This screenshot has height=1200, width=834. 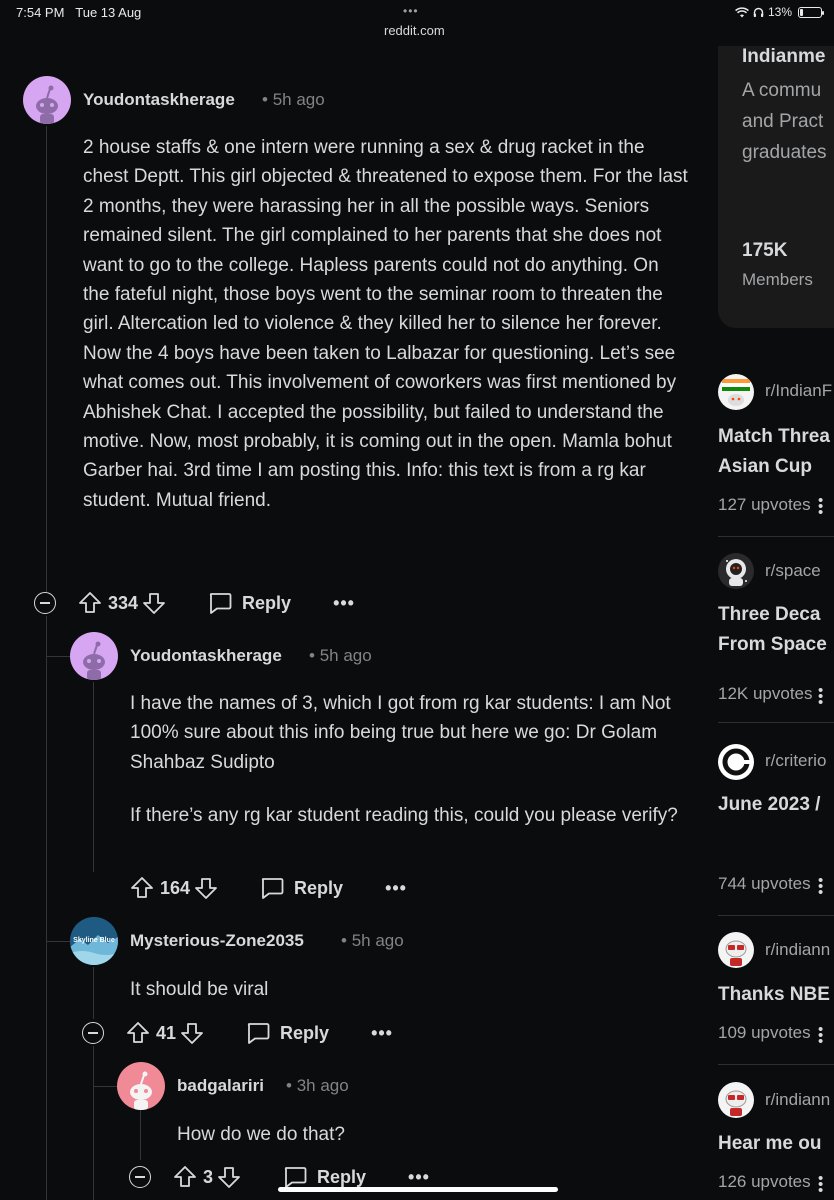 I want to click on battery-percent: 13%, so click(x=779, y=12).